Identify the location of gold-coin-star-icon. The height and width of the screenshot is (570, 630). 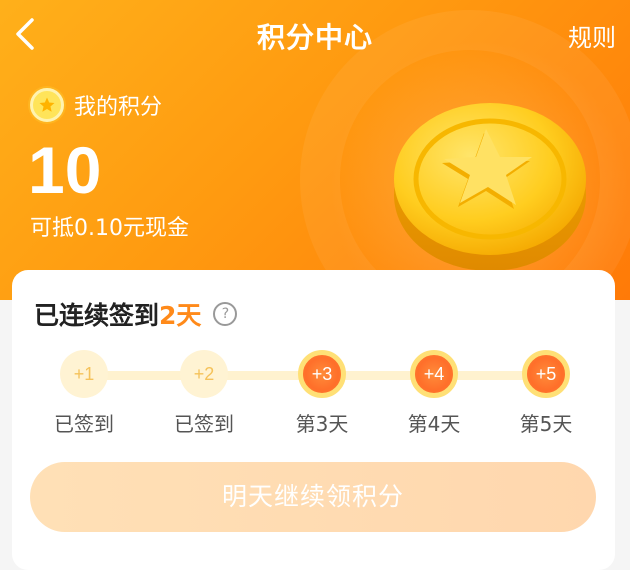
(490, 187).